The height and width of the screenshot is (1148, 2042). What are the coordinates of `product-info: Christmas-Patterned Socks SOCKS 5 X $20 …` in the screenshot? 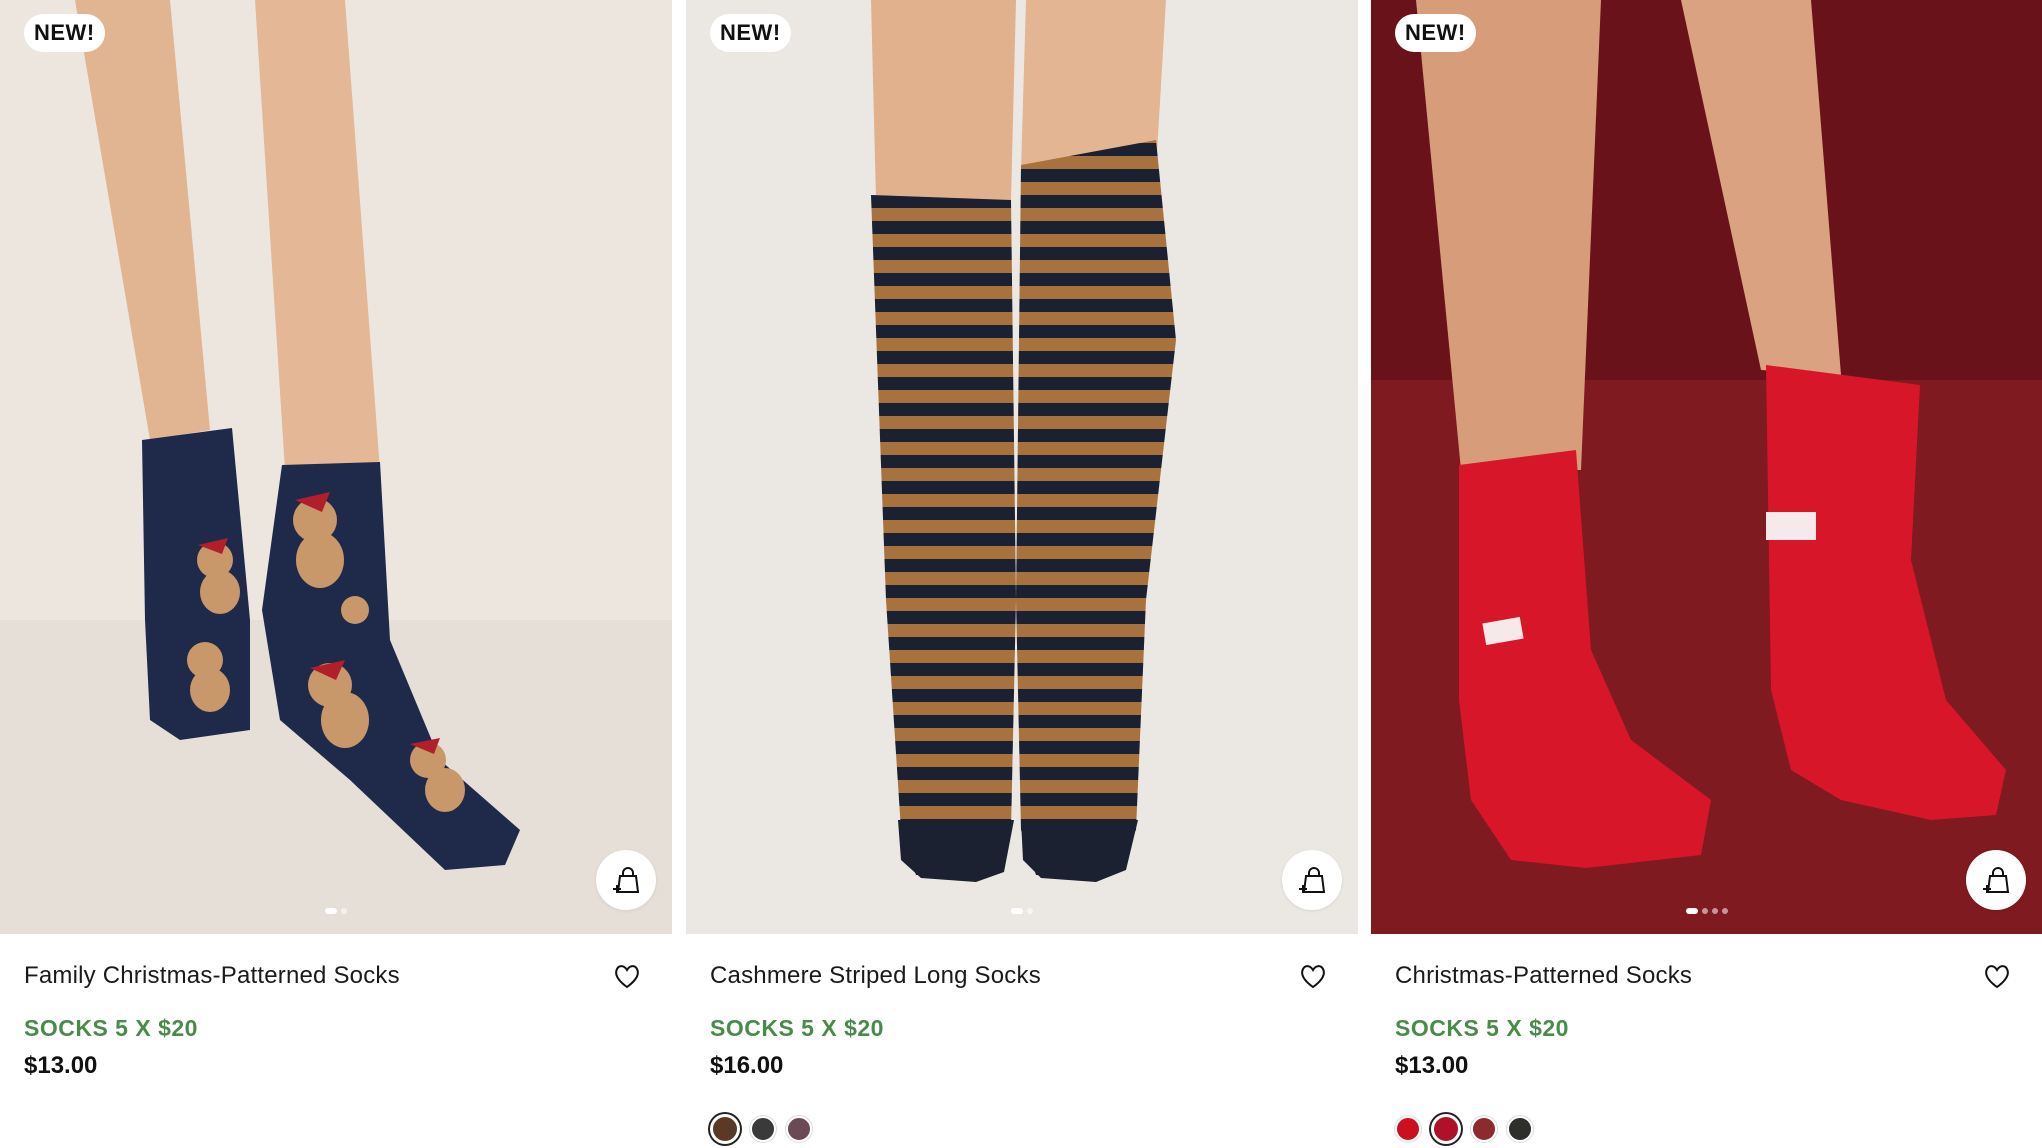 It's located at (1706, 1051).